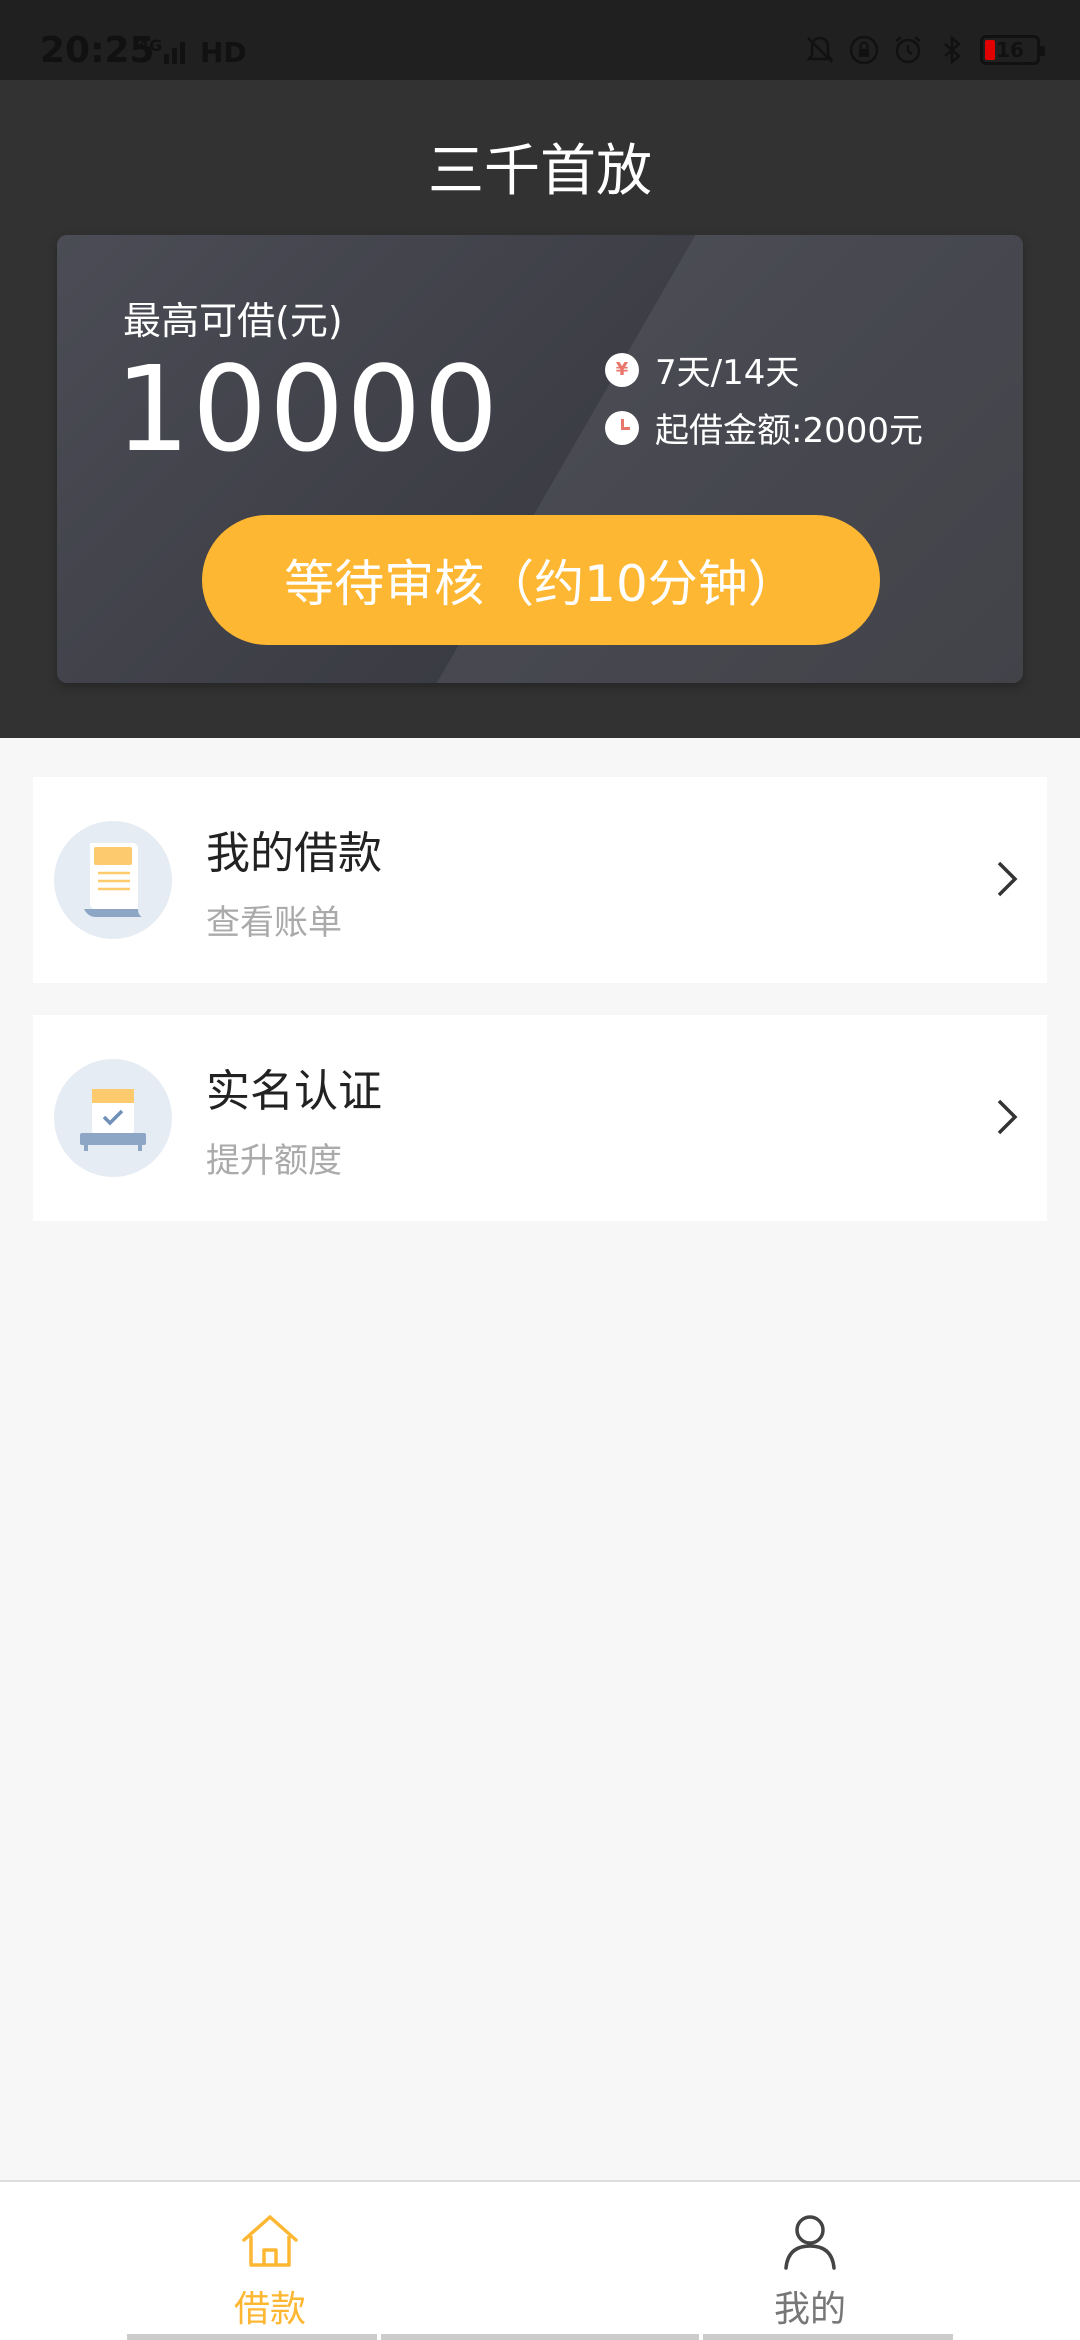 Image resolution: width=1080 pixels, height=2340 pixels. Describe the element at coordinates (540, 40) in the screenshot. I see `status-bar: 20:25 4G HD 16` at that location.